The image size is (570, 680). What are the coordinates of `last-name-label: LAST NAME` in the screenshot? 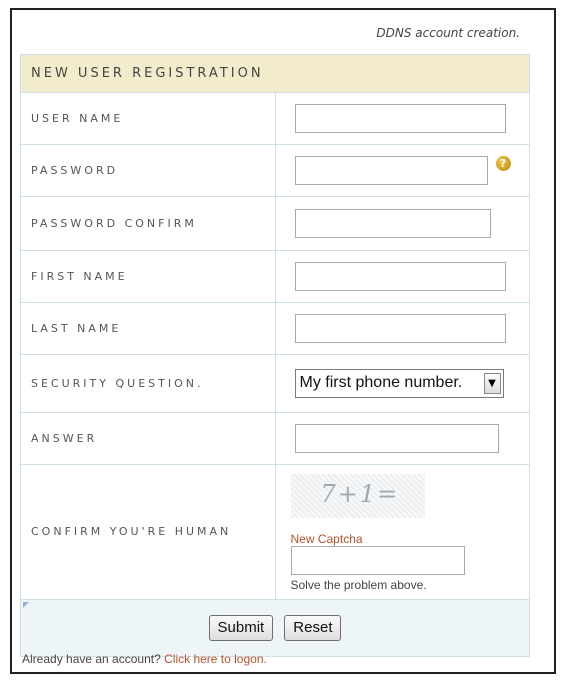 It's located at (148, 328).